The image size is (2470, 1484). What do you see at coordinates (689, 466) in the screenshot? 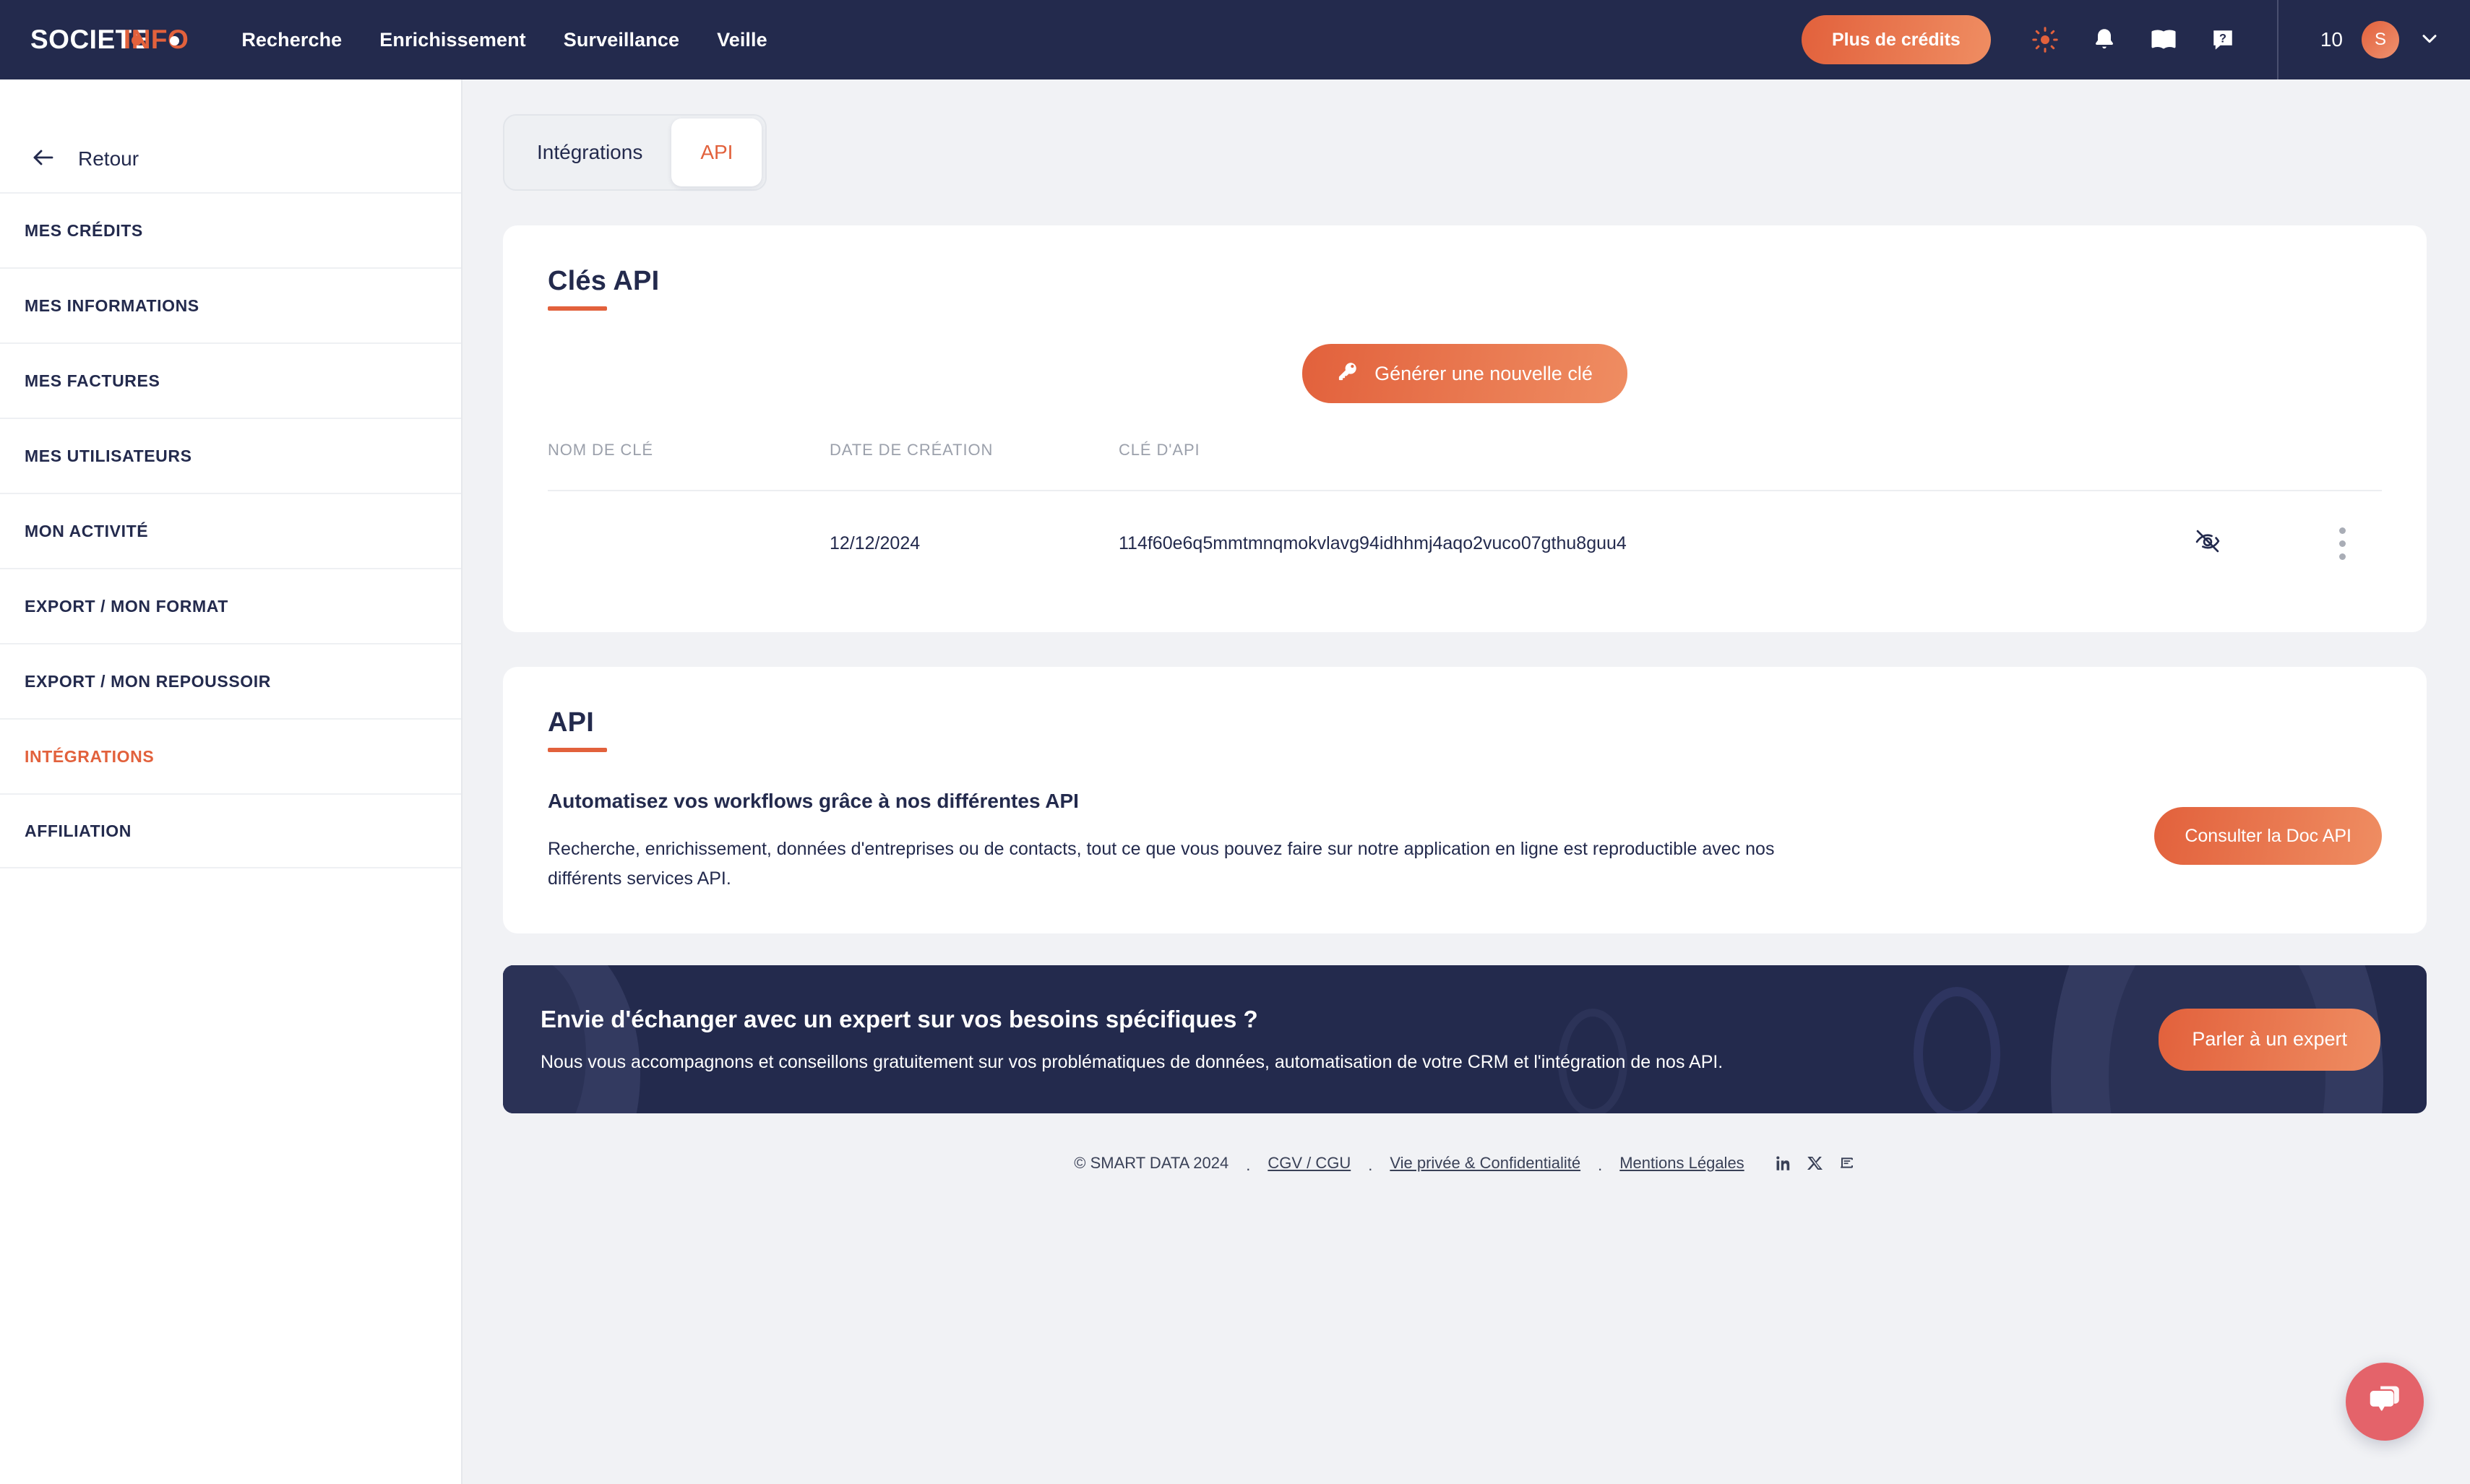
I see `column-header-nom-de-cle: NOM DE CLÉ` at bounding box center [689, 466].